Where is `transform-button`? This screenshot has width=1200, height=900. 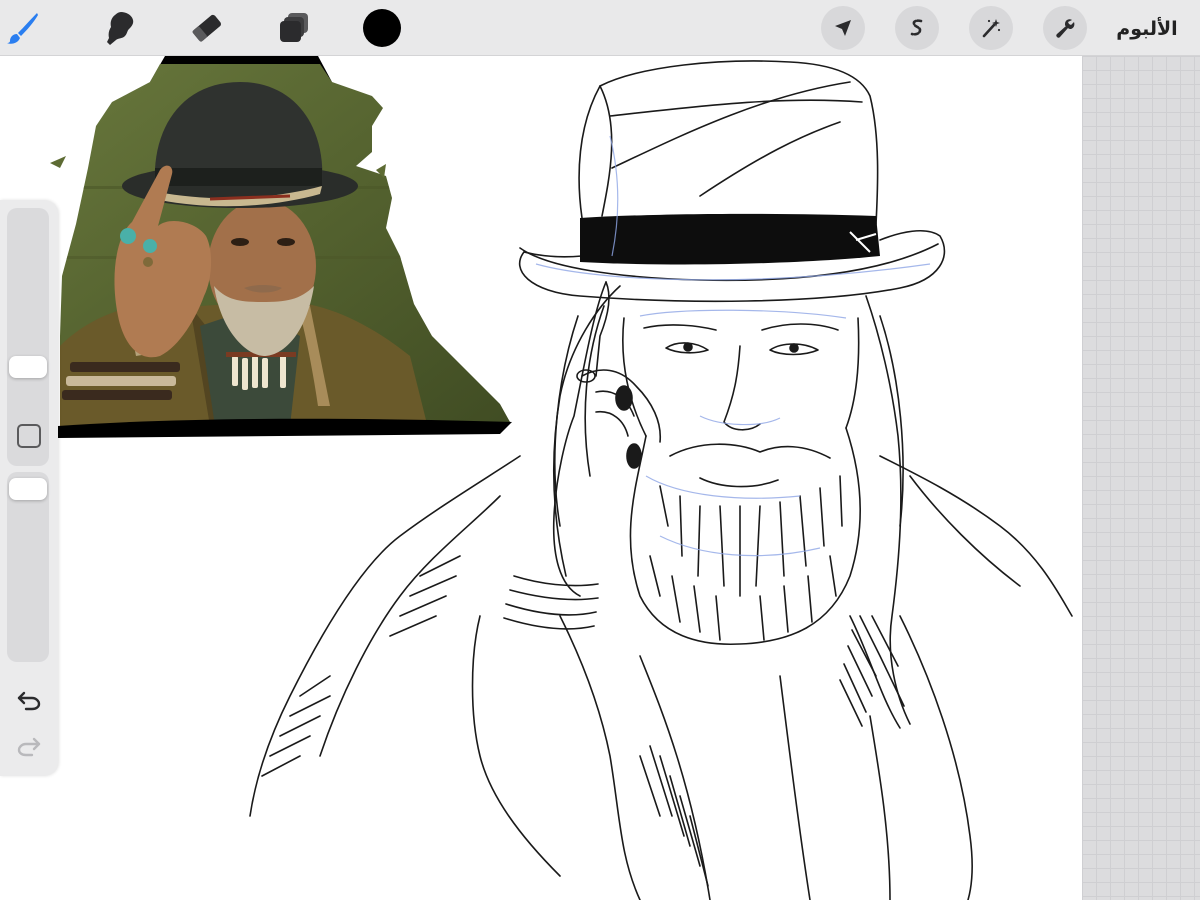 transform-button is located at coordinates (843, 28).